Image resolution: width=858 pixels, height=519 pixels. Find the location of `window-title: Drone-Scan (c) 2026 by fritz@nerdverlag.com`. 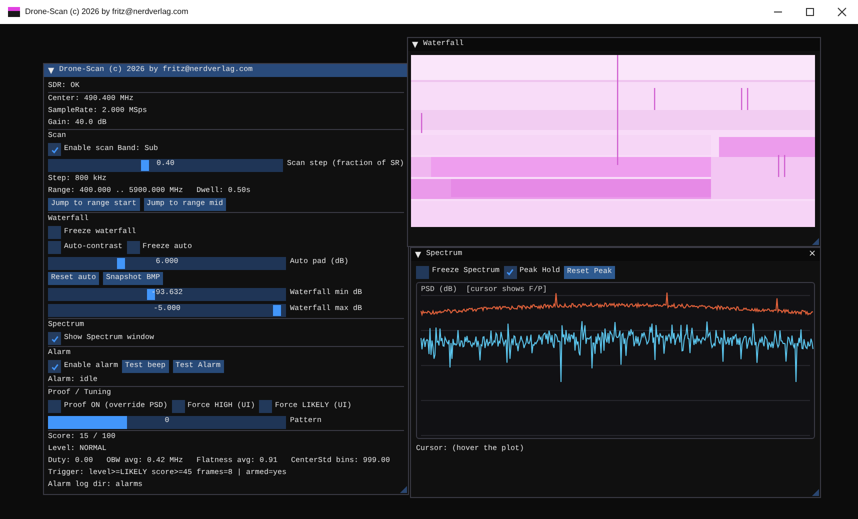

window-title: Drone-Scan (c) 2026 by fritz@nerdverlag.com is located at coordinates (106, 12).